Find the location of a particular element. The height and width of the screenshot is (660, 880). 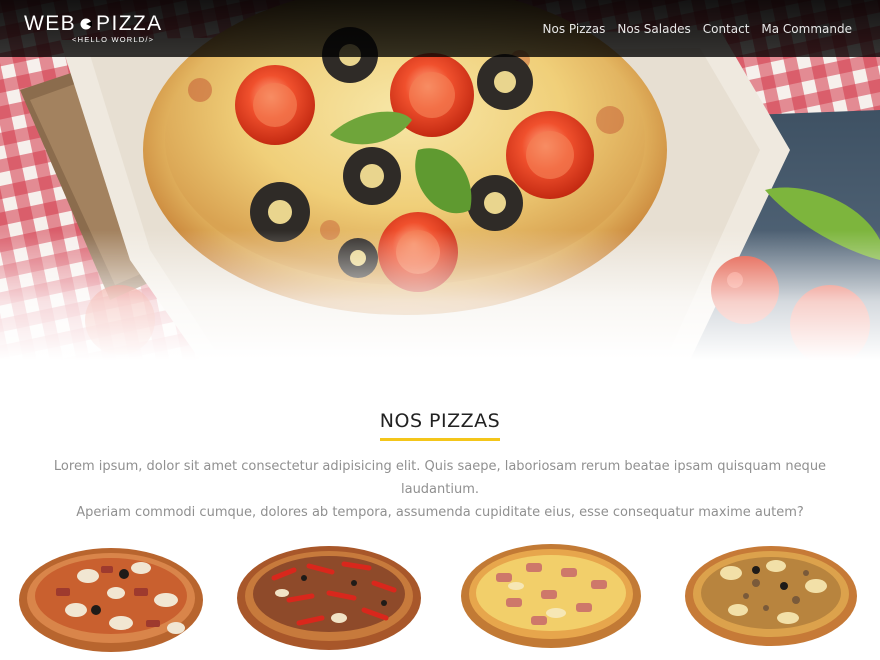

nav-link-nos-salades: Nos Salades is located at coordinates (653, 29).